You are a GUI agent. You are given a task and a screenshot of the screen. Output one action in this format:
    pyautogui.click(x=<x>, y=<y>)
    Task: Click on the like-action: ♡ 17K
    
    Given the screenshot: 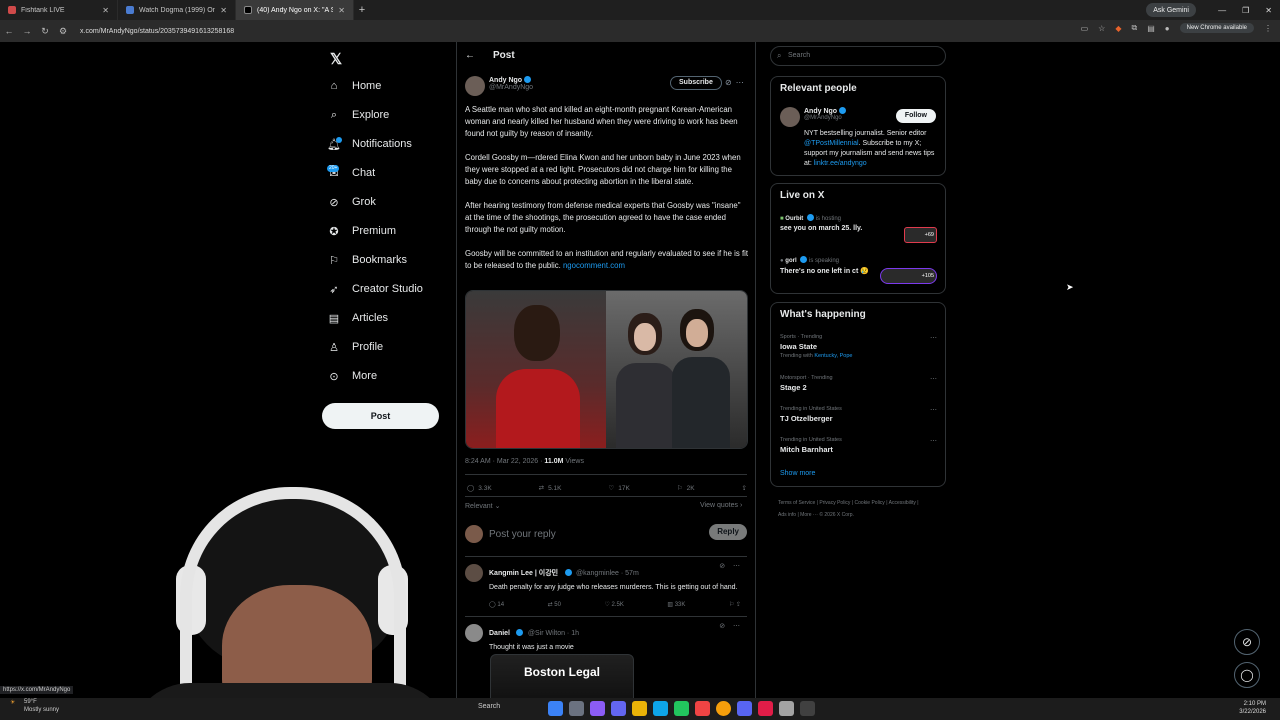 What is the action you would take?
    pyautogui.click(x=618, y=488)
    